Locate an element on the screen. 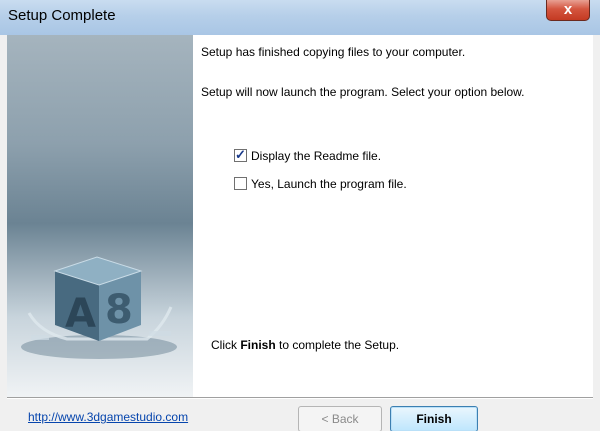  readme-label: Display the Readme file. is located at coordinates (316, 156).